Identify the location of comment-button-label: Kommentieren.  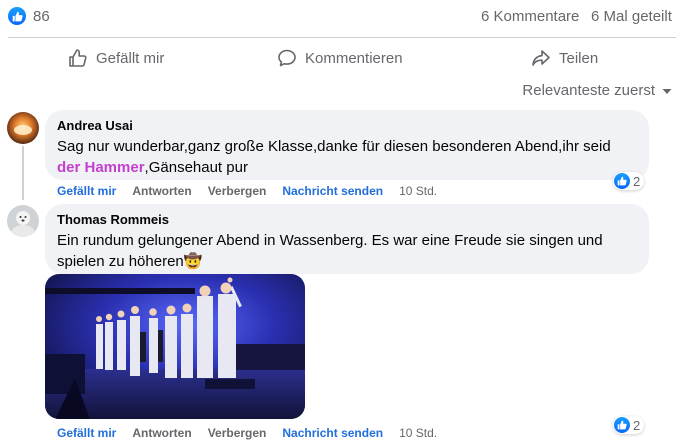
(354, 58).